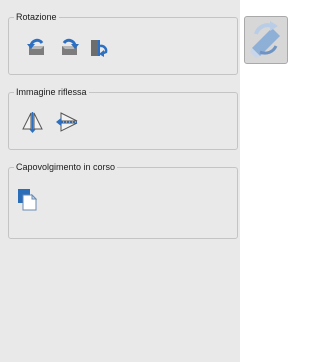 This screenshot has height=362, width=320. I want to click on flip-progress-group-title: Capovolgimento in corso, so click(66, 167).